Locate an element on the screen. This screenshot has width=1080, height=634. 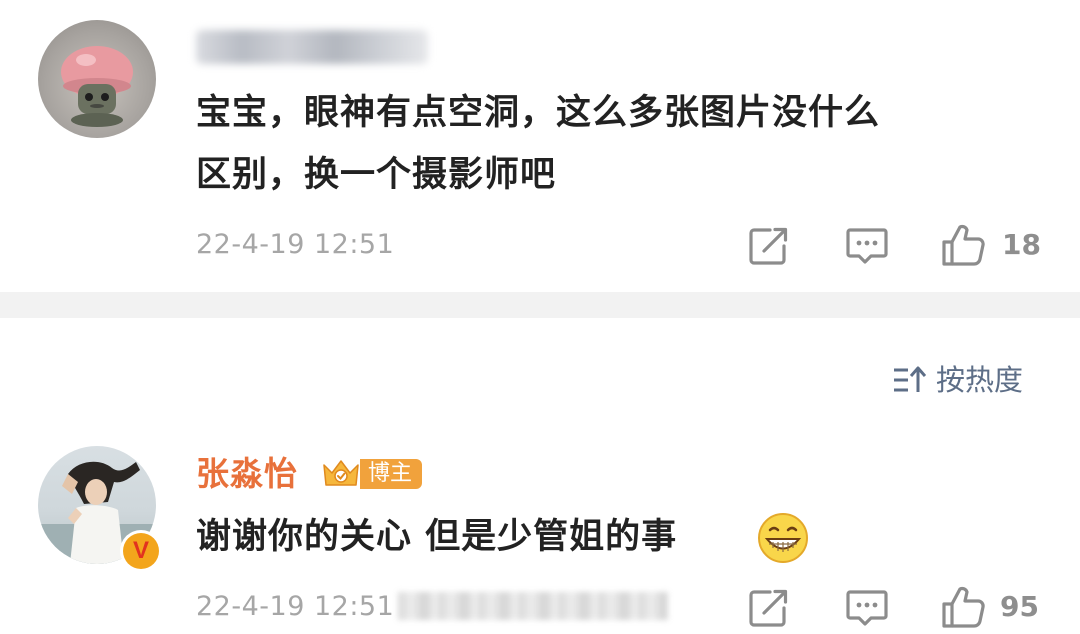
verified-v-icon: V is located at coordinates (141, 551).